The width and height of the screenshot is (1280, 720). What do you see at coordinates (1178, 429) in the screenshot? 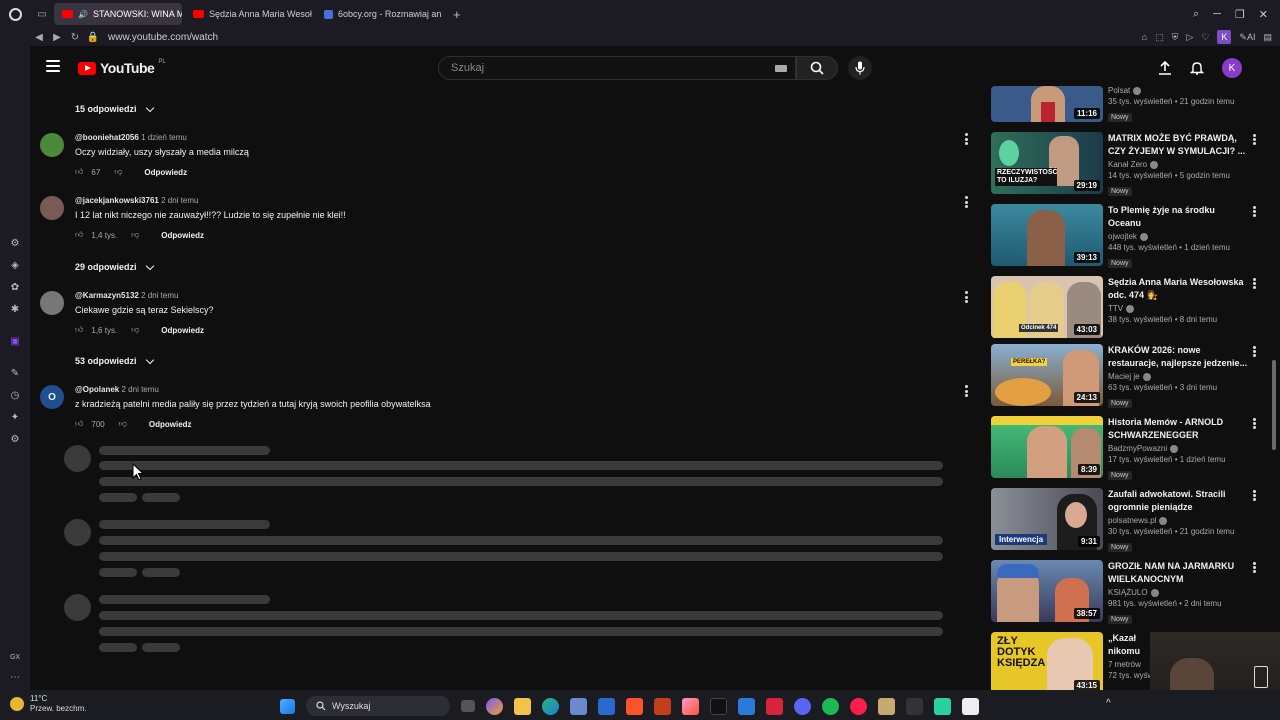
I see `video-title: Historia Memów - ARNOLD SCHWARZENEGGER` at bounding box center [1178, 429].